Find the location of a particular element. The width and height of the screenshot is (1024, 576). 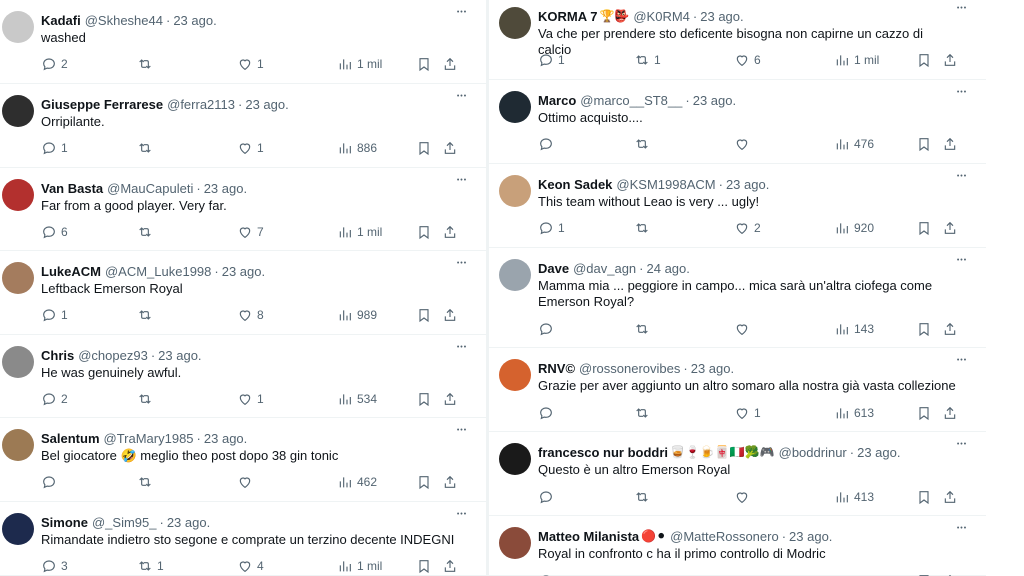

views-button: 920 is located at coordinates (854, 228).